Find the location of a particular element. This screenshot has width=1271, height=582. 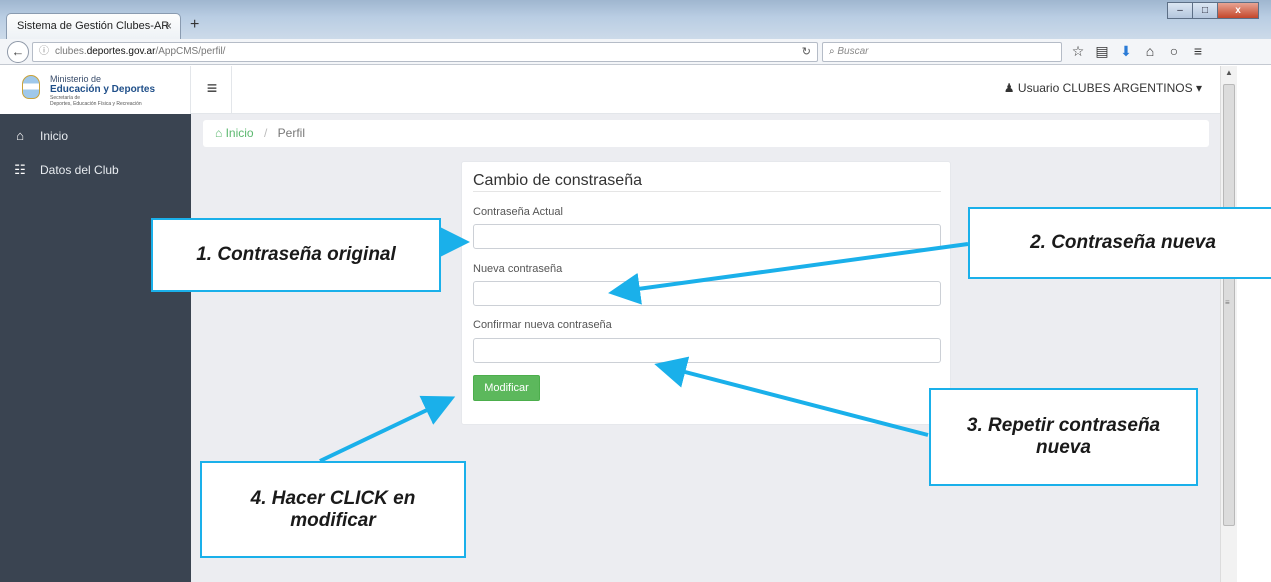

url-bar: ⓘ clubes.deportes.gov.ar/AppCMS/perfil/ ↻ is located at coordinates (425, 52).